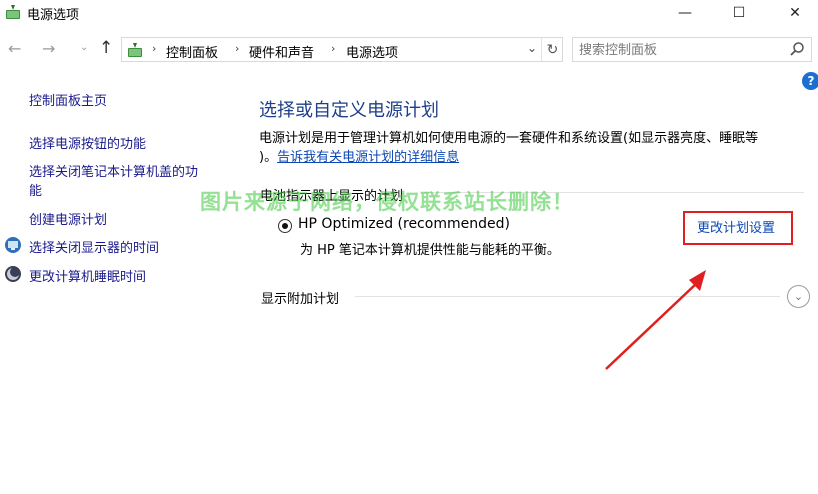  Describe the element at coordinates (135, 50) in the screenshot. I see `control-panel-icon` at that location.